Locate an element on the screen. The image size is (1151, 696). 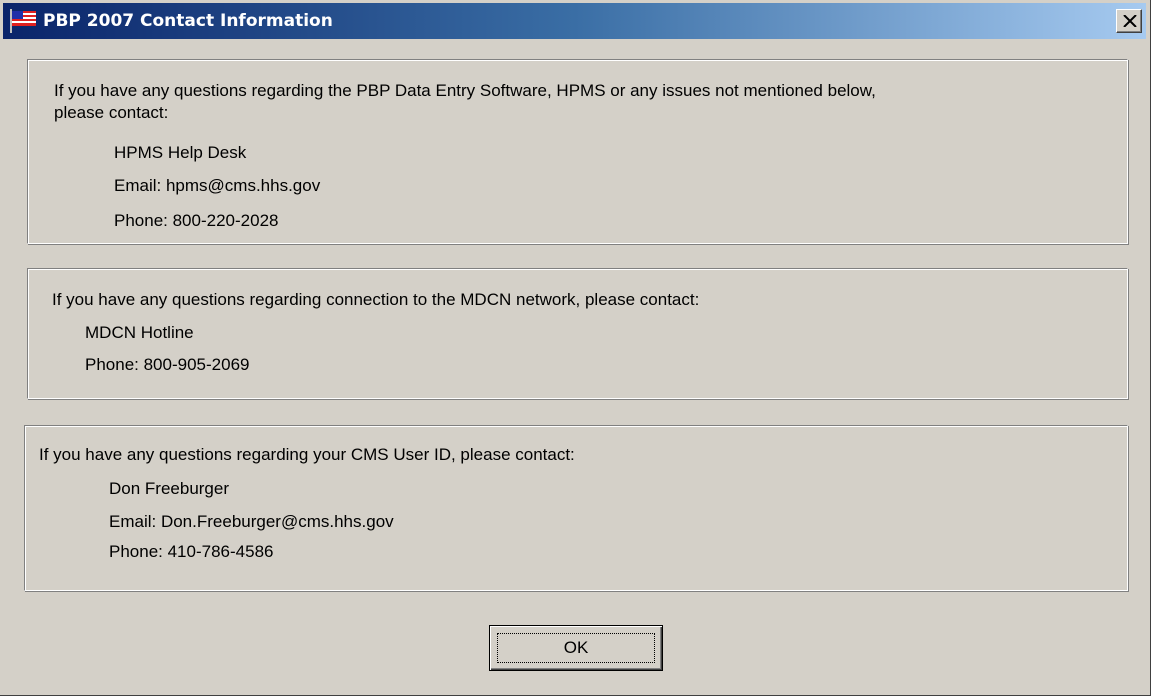
us-flag-icon is located at coordinates (23, 21).